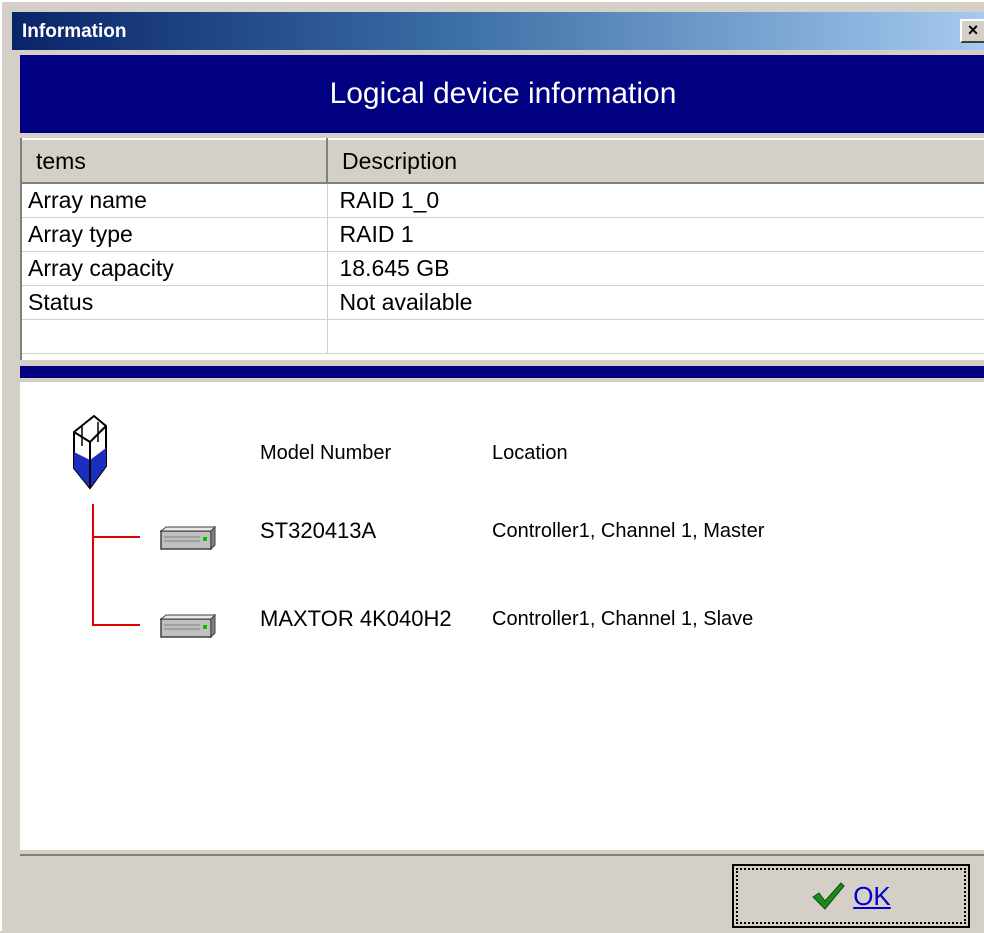 The image size is (984, 933). Describe the element at coordinates (93, 565) in the screenshot. I see `tree-line-vertical` at that location.